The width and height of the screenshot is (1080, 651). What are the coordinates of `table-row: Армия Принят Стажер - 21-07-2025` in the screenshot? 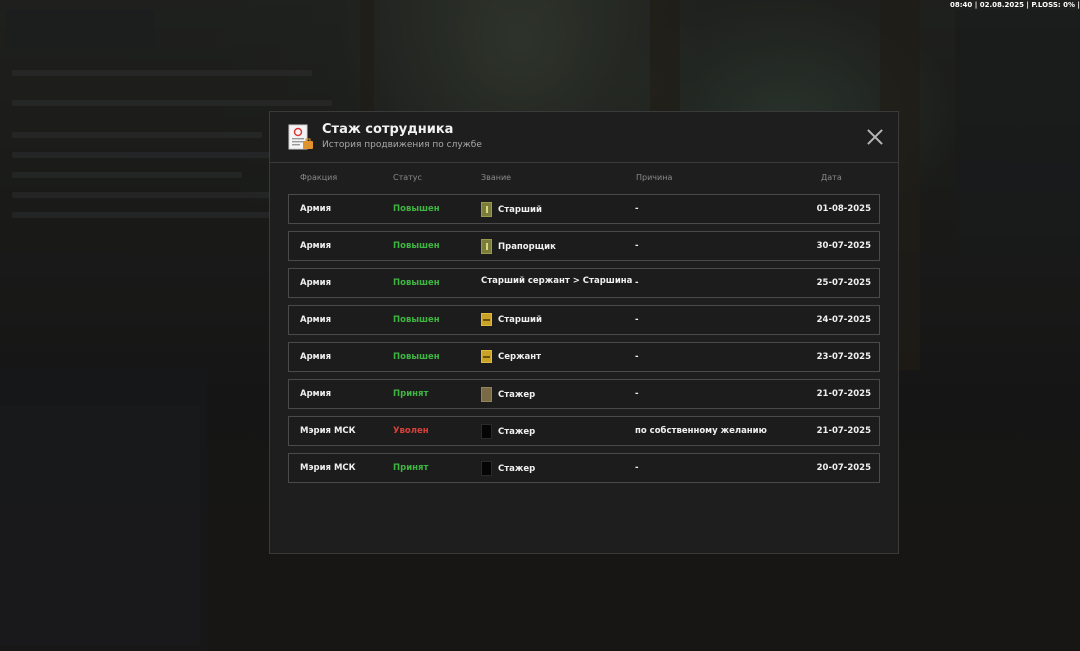 It's located at (584, 394).